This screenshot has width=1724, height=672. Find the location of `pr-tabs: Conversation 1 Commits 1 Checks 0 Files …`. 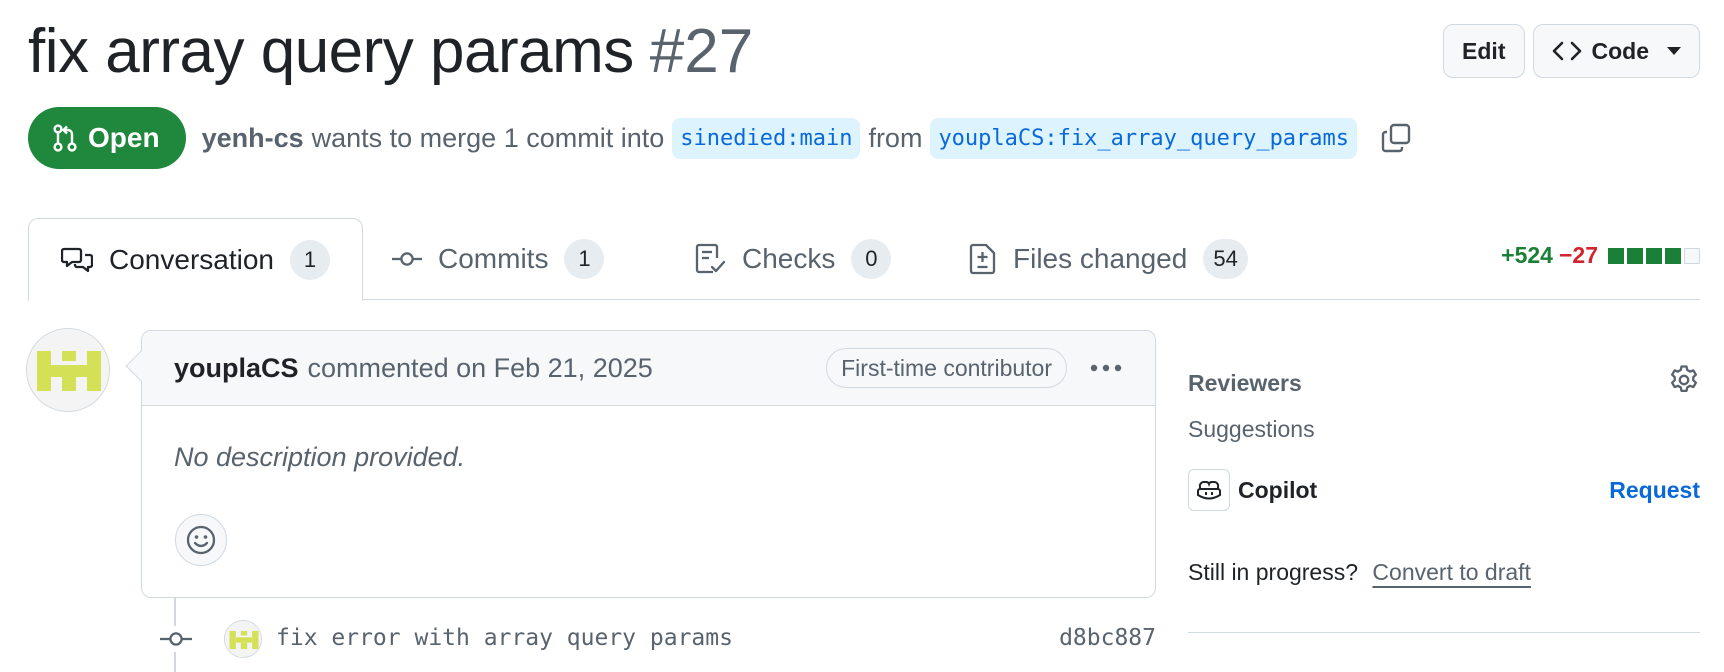

pr-tabs: Conversation 1 Commits 1 Checks 0 Files … is located at coordinates (864, 259).